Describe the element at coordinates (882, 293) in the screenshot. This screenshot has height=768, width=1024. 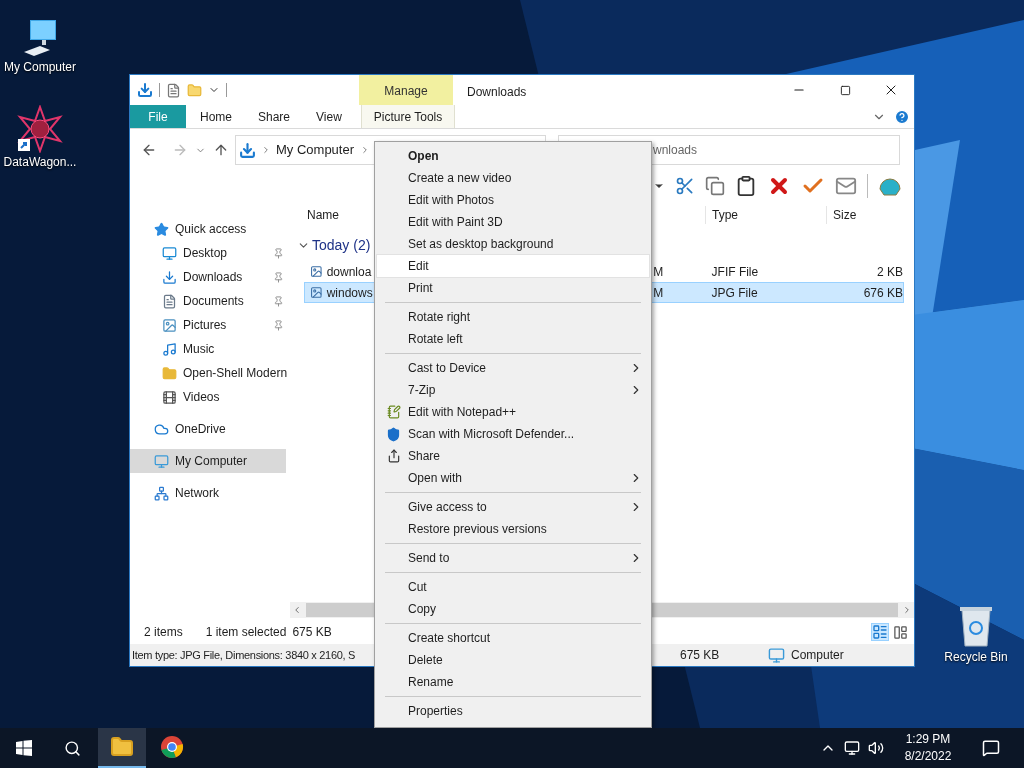
I see `file-size: 676 KB` at that location.